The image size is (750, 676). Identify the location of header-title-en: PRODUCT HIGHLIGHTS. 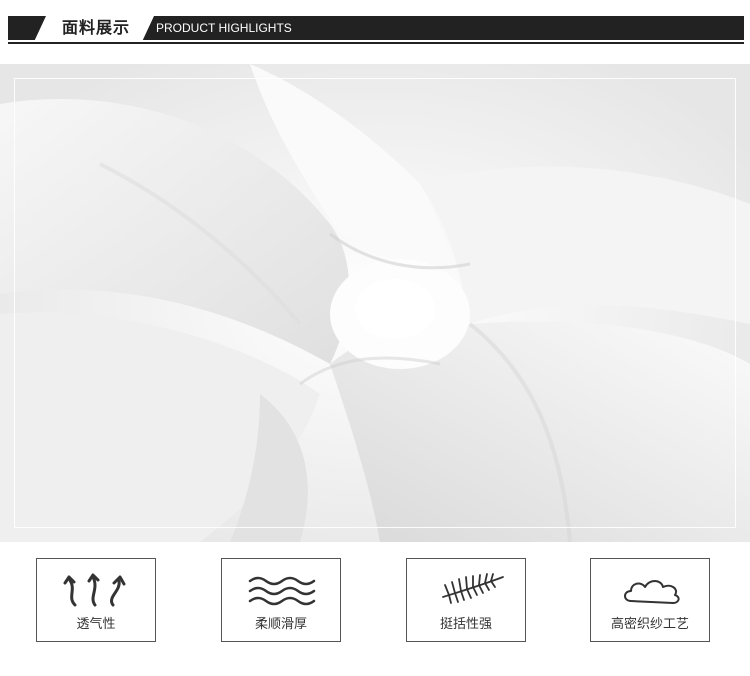
(224, 28).